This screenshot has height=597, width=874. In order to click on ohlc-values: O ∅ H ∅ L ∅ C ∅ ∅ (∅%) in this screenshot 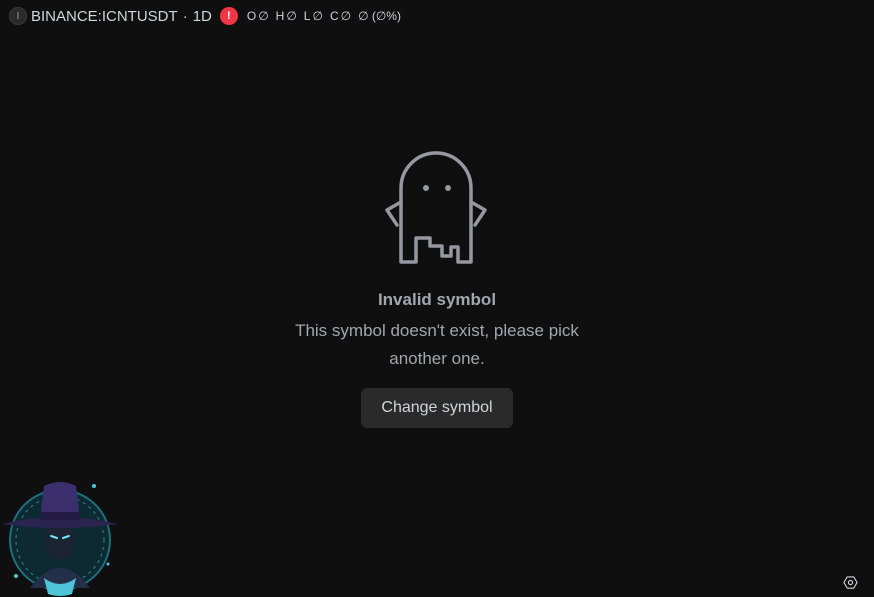, I will do `click(324, 16)`.